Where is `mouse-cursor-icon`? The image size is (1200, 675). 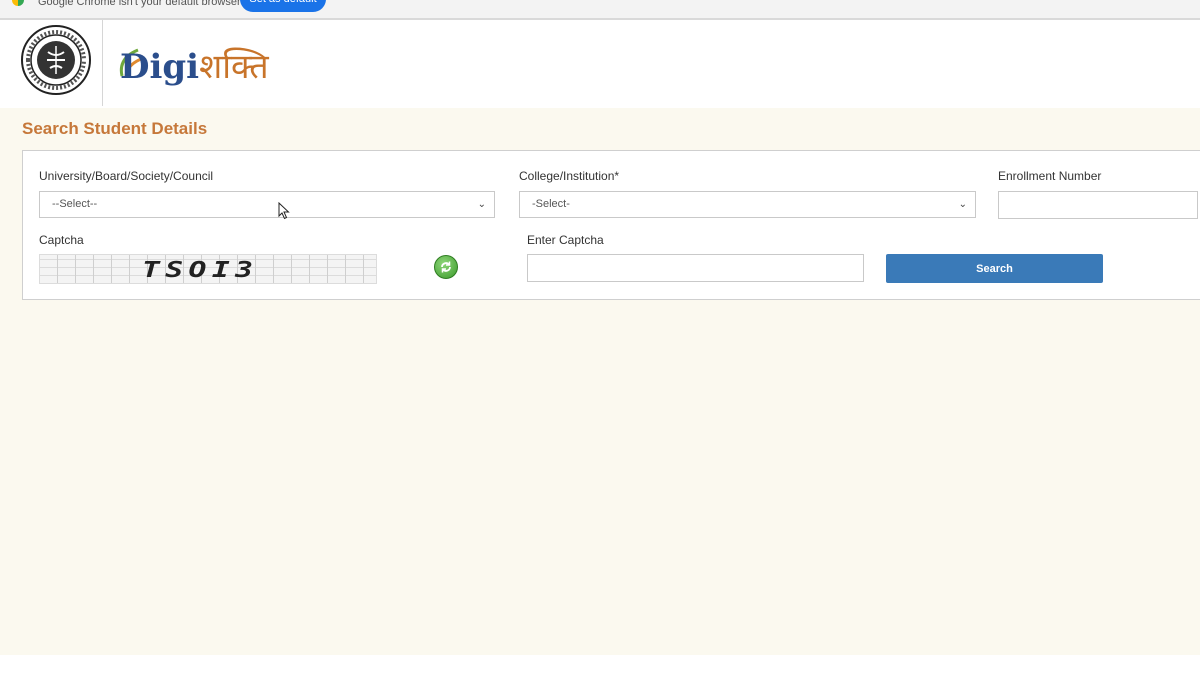 mouse-cursor-icon is located at coordinates (284, 213).